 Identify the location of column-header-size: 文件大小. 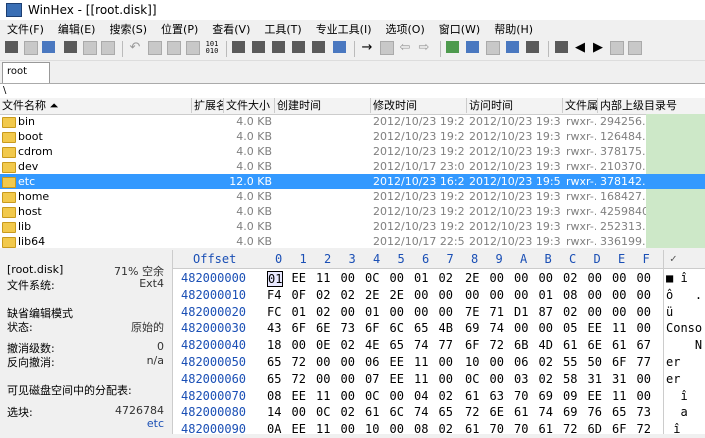
(249, 105).